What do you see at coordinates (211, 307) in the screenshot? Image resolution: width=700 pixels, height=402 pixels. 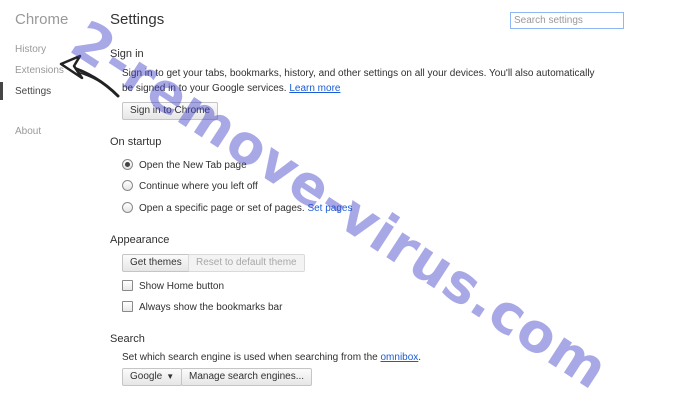 I see `show-bookmarks-label: Always show the bookmarks bar` at bounding box center [211, 307].